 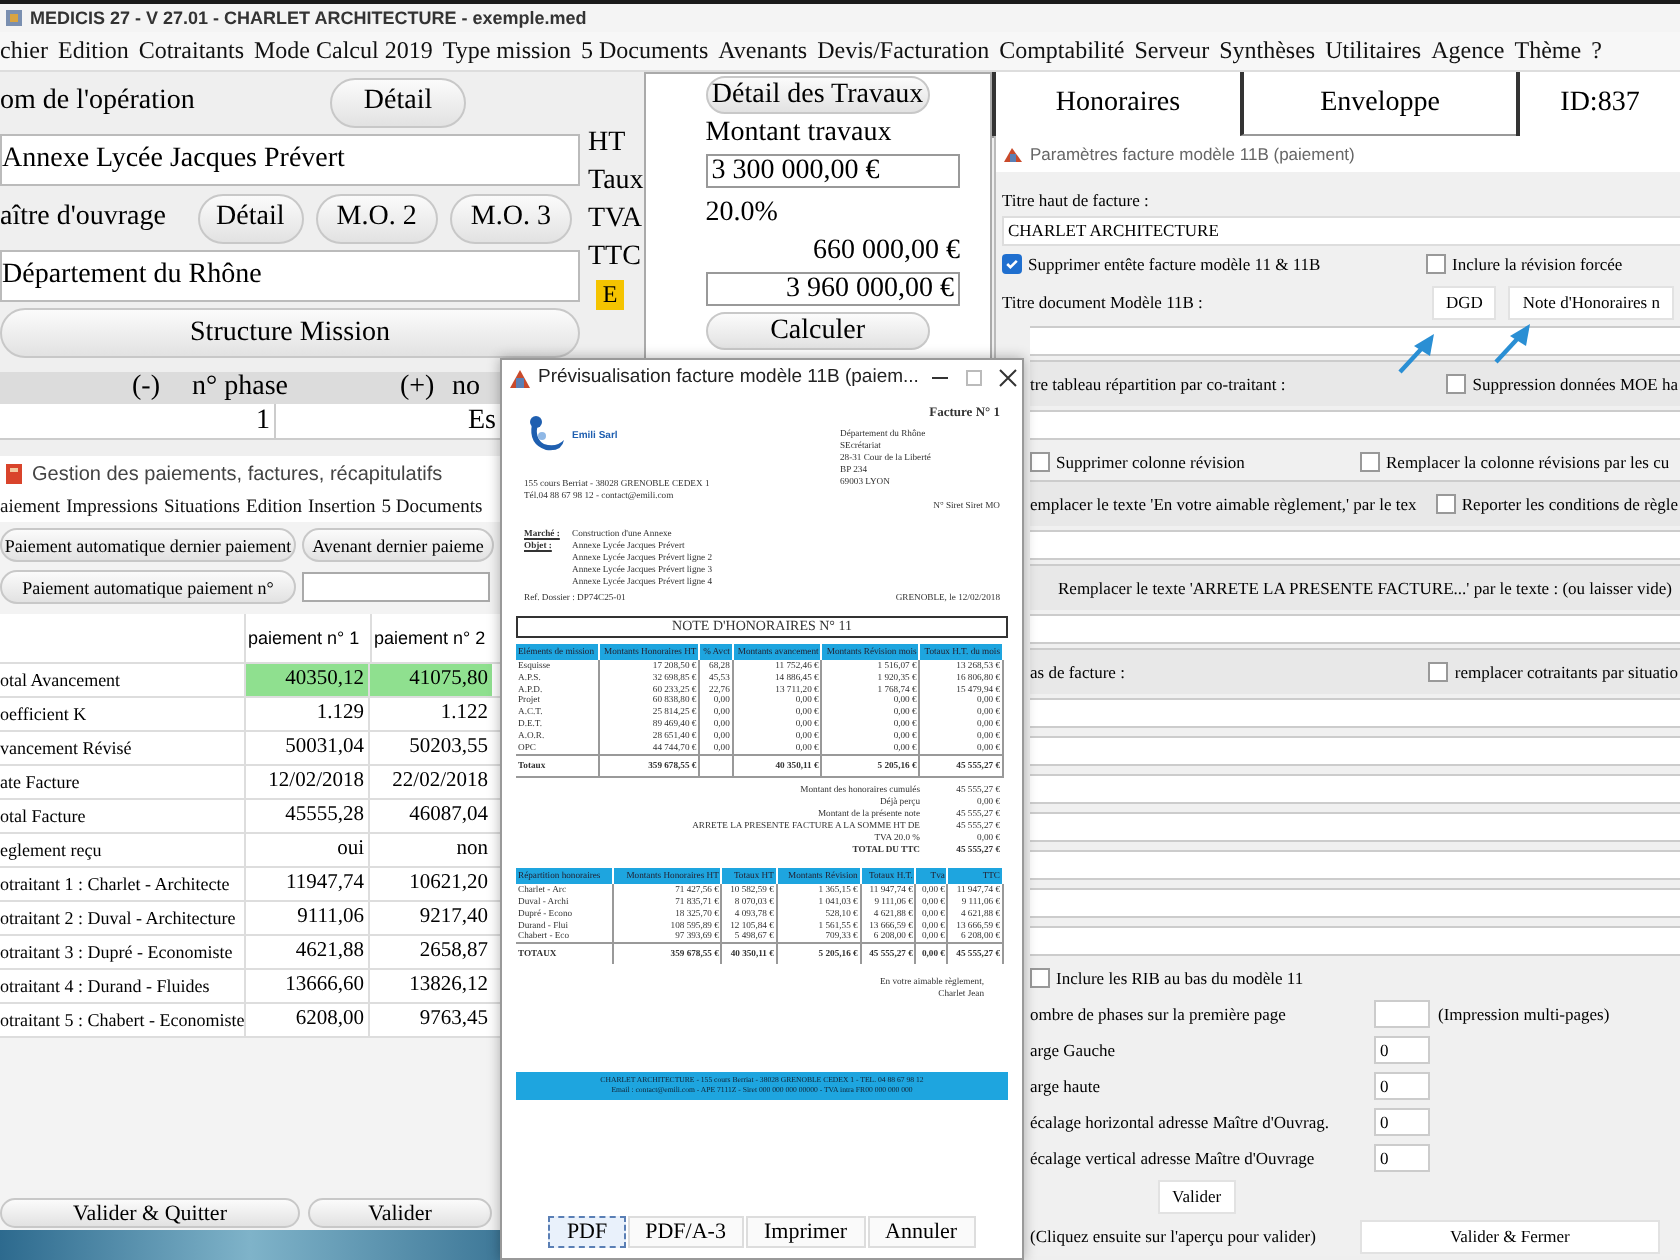 What do you see at coordinates (290, 276) in the screenshot?
I see `owner-field: Département du Rhône` at bounding box center [290, 276].